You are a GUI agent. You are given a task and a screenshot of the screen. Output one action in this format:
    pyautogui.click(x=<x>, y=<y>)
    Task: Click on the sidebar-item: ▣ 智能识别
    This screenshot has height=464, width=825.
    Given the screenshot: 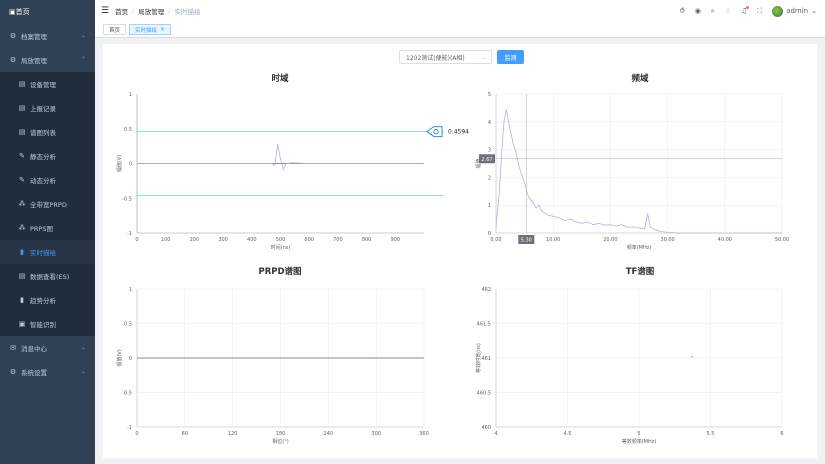 What is the action you would take?
    pyautogui.click(x=47, y=324)
    